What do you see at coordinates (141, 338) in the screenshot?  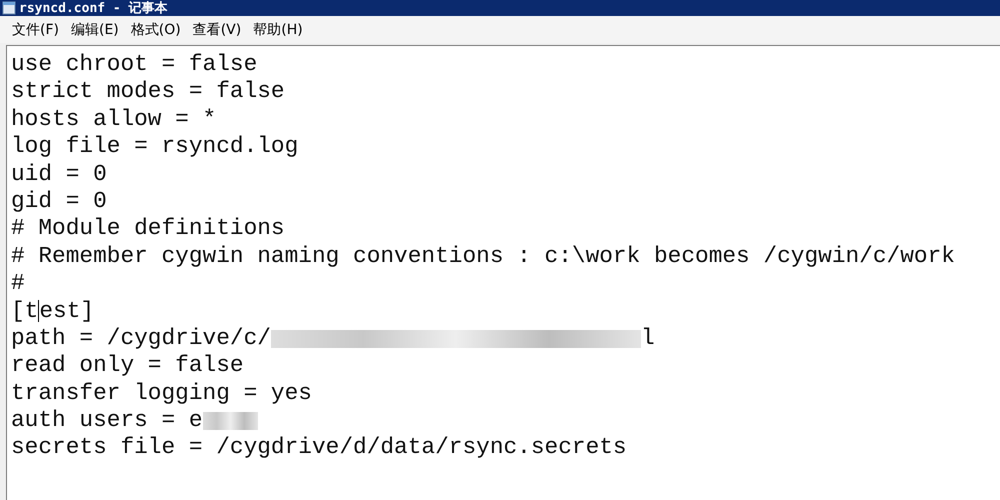 I see `text-line: path = /cygdrive/c/` at bounding box center [141, 338].